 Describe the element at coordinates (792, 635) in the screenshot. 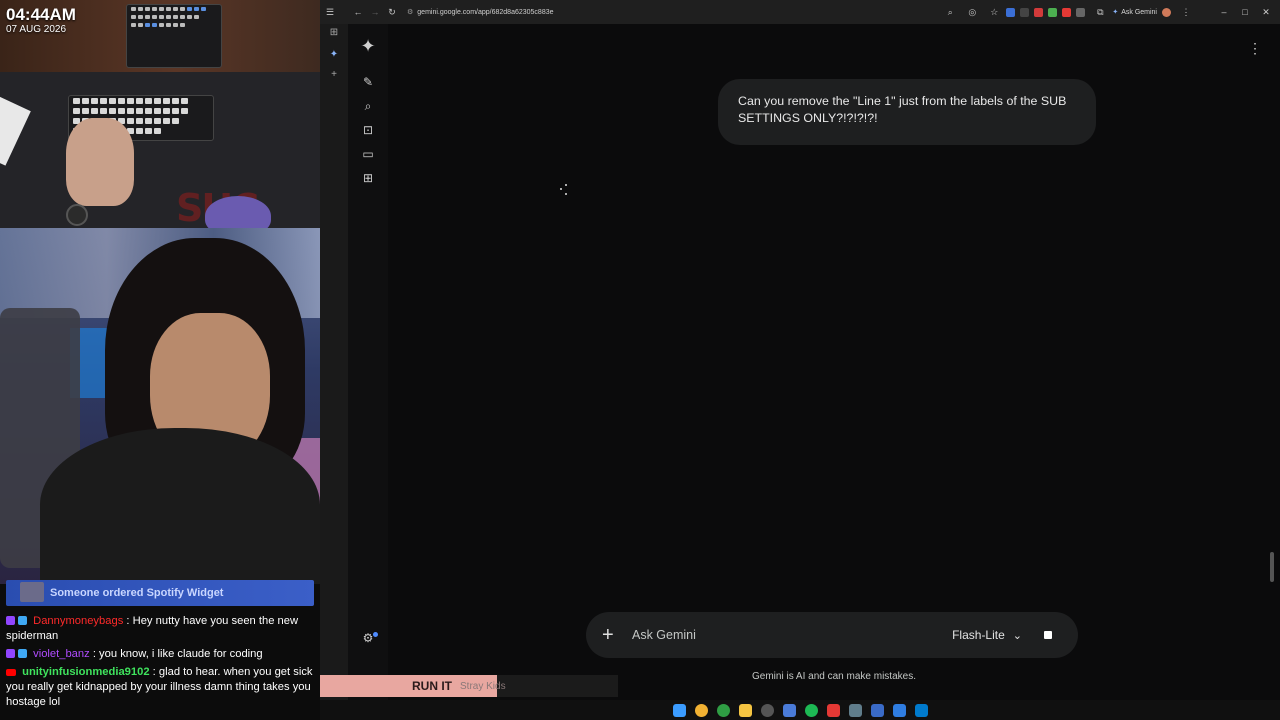

I see `prompt-input: Ask Gemini` at that location.